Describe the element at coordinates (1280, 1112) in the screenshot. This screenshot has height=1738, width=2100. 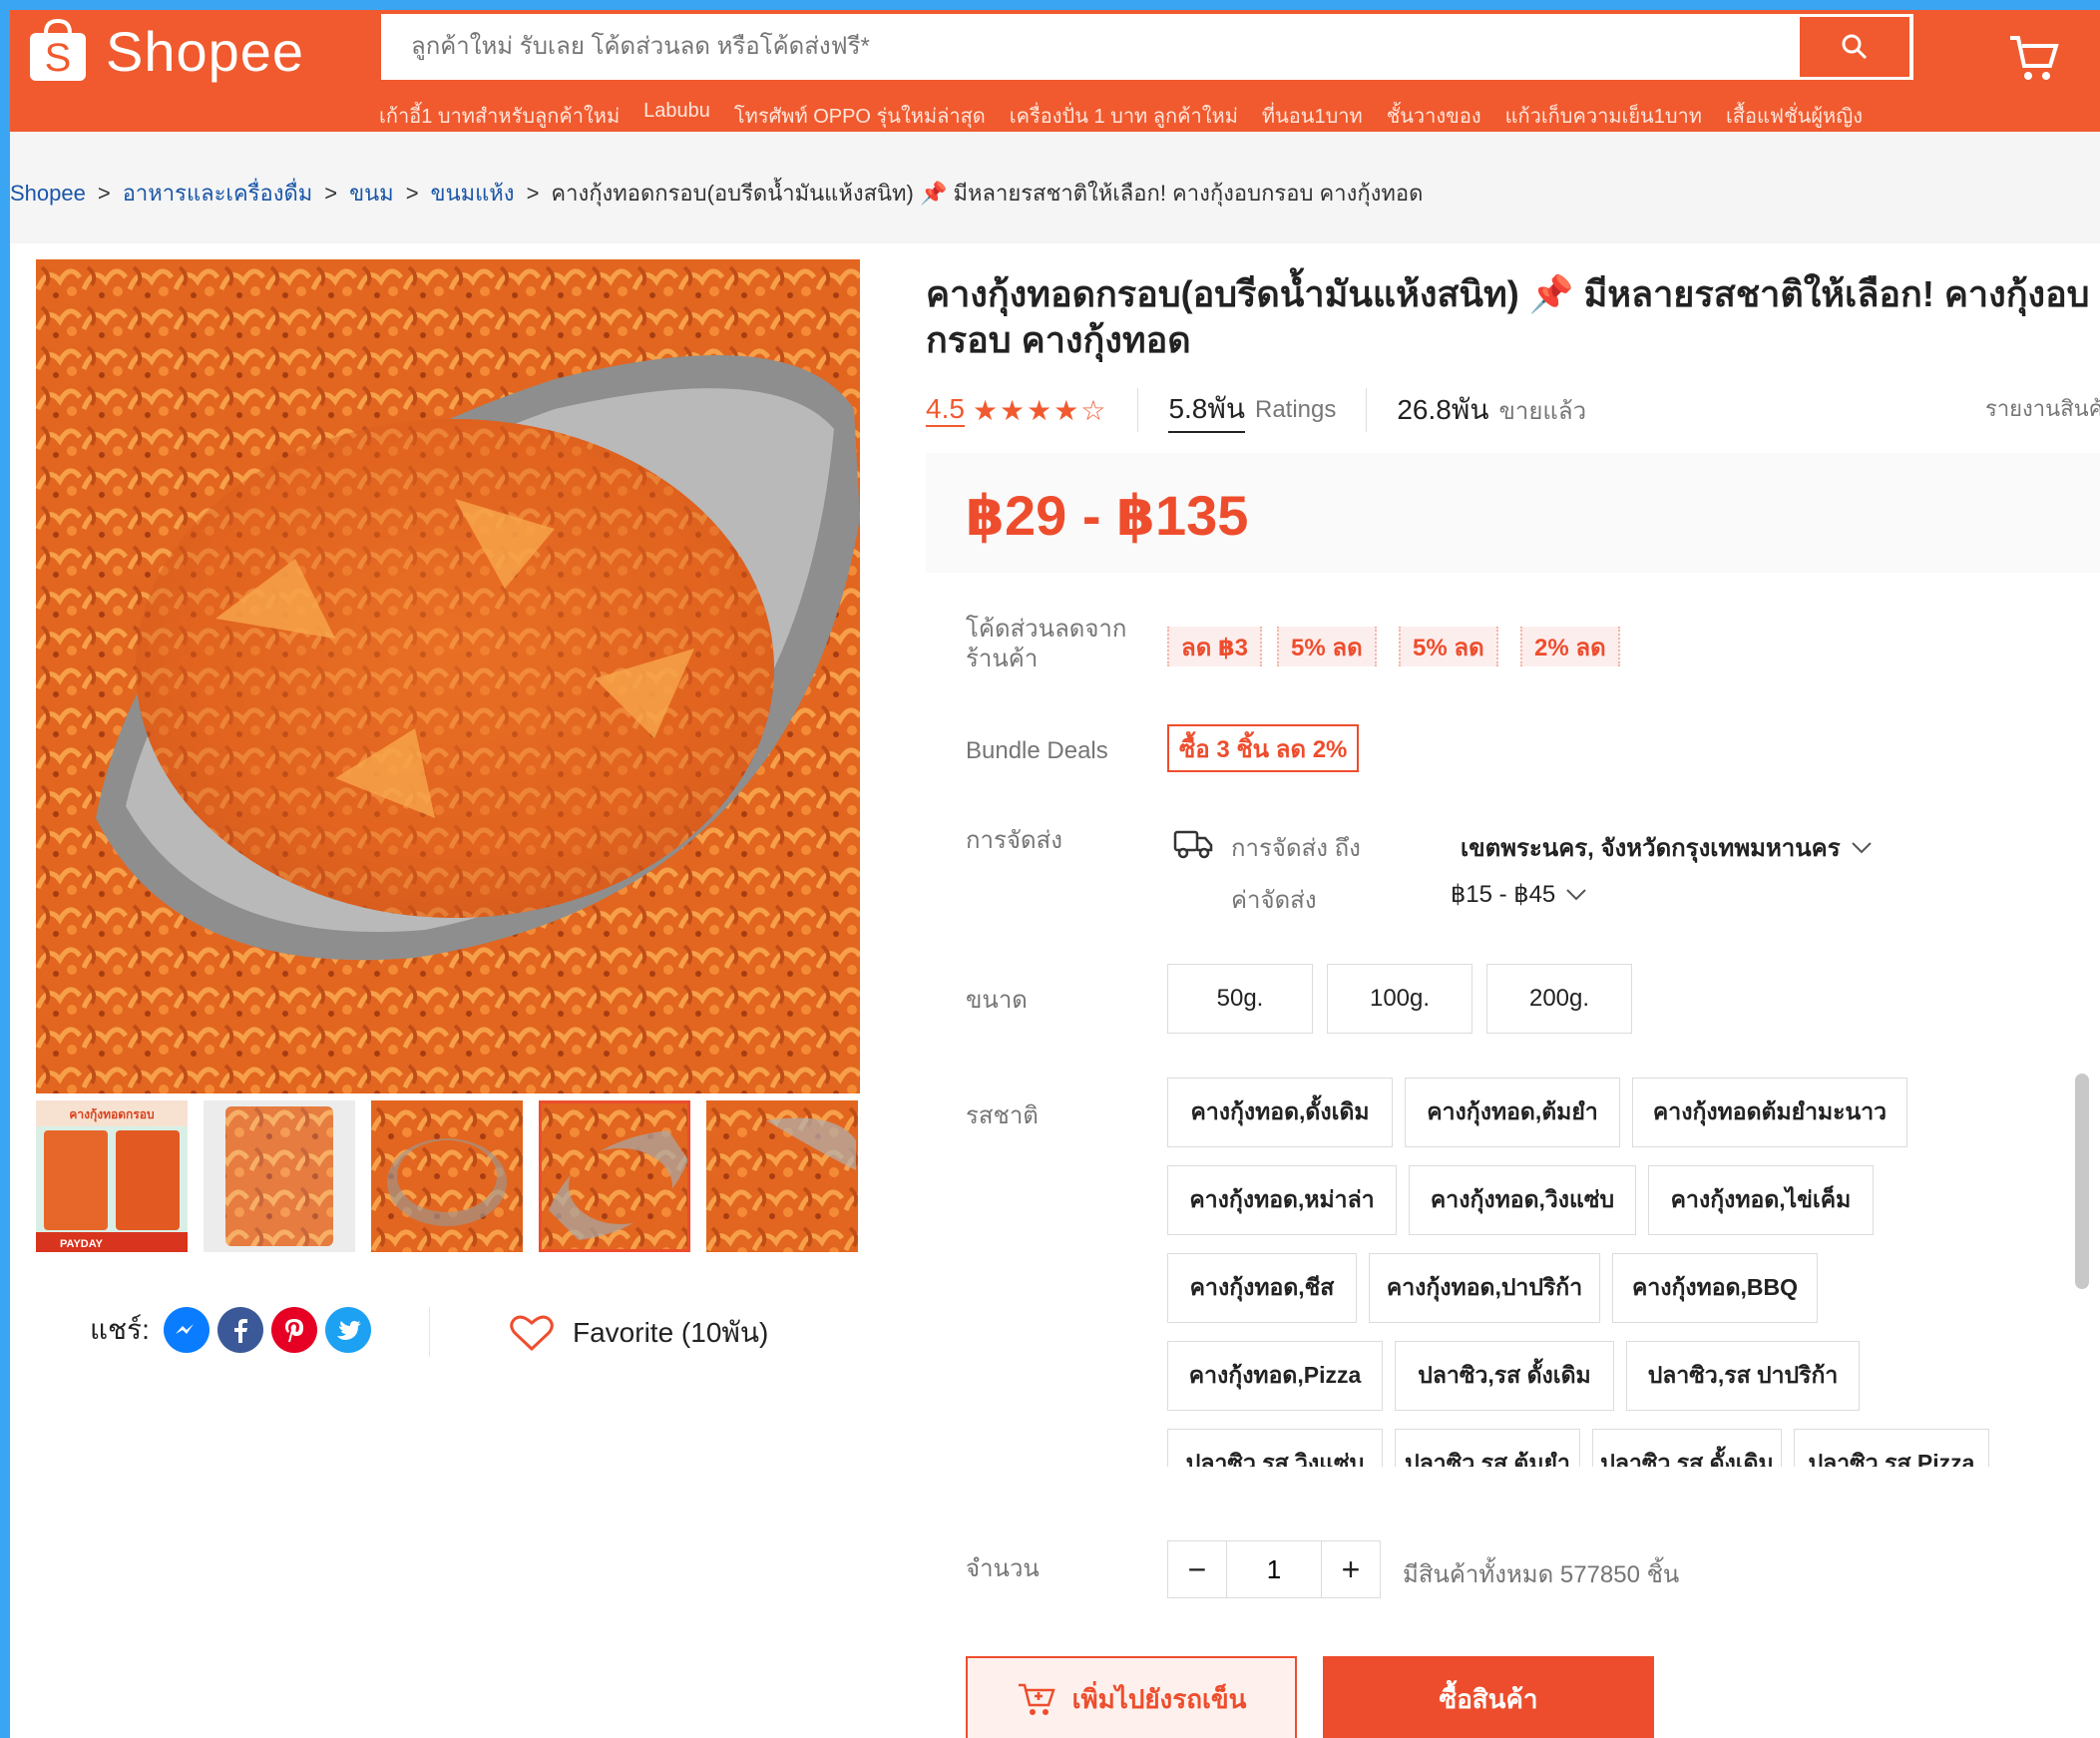
I see `flavor-option: คางกุ้งทอด,ดั้งเดิม` at that location.